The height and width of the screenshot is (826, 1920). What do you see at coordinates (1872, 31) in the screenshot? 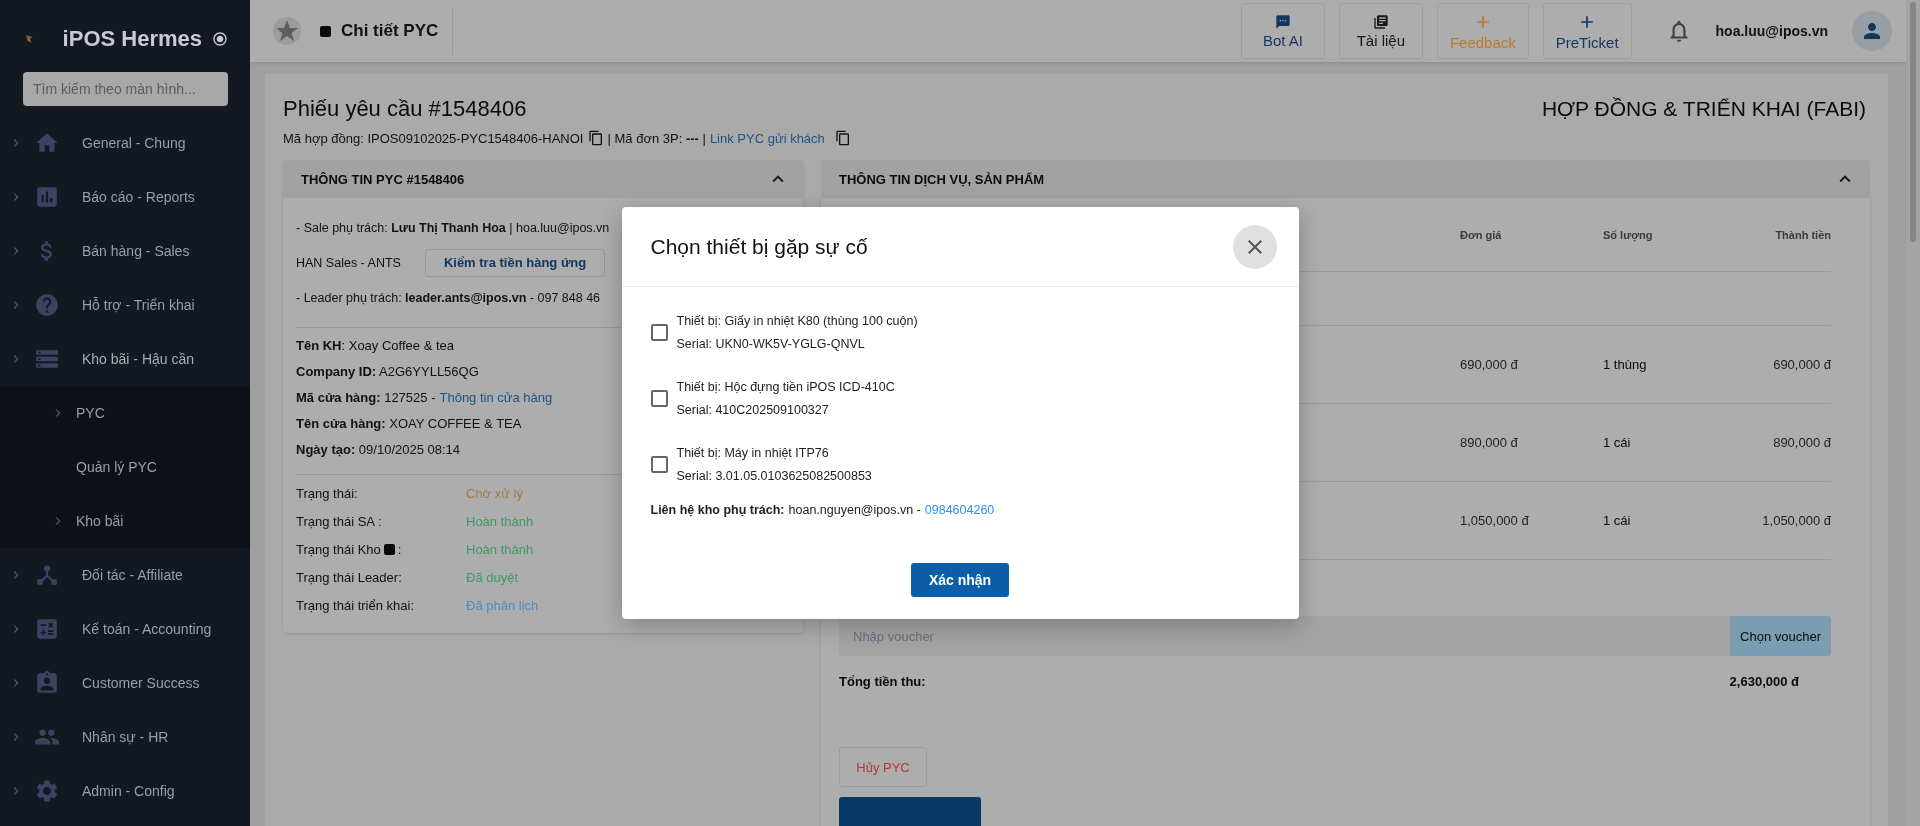
I see `avatar-icon` at bounding box center [1872, 31].